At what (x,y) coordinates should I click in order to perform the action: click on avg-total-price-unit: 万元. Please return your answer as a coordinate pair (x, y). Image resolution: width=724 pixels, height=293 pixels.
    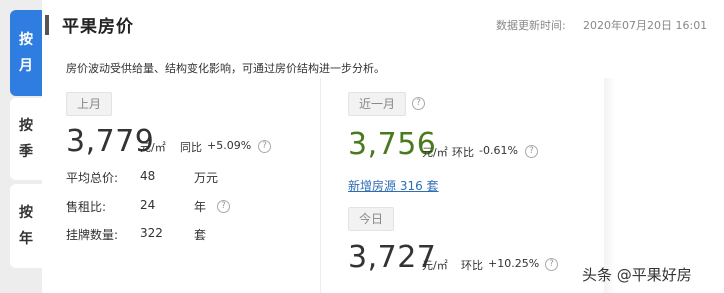
    Looking at the image, I should click on (206, 178).